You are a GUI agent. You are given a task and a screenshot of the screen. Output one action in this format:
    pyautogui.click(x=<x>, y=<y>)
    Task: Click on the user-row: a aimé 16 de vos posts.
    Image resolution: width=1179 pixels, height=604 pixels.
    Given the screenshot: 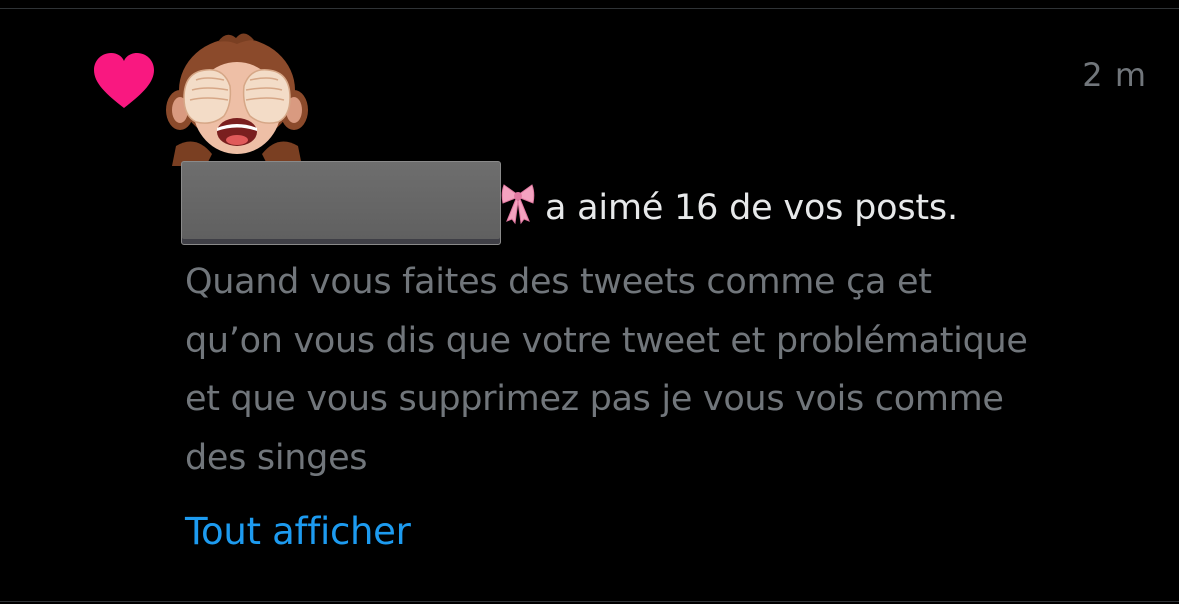 What is the action you would take?
    pyautogui.click(x=569, y=203)
    